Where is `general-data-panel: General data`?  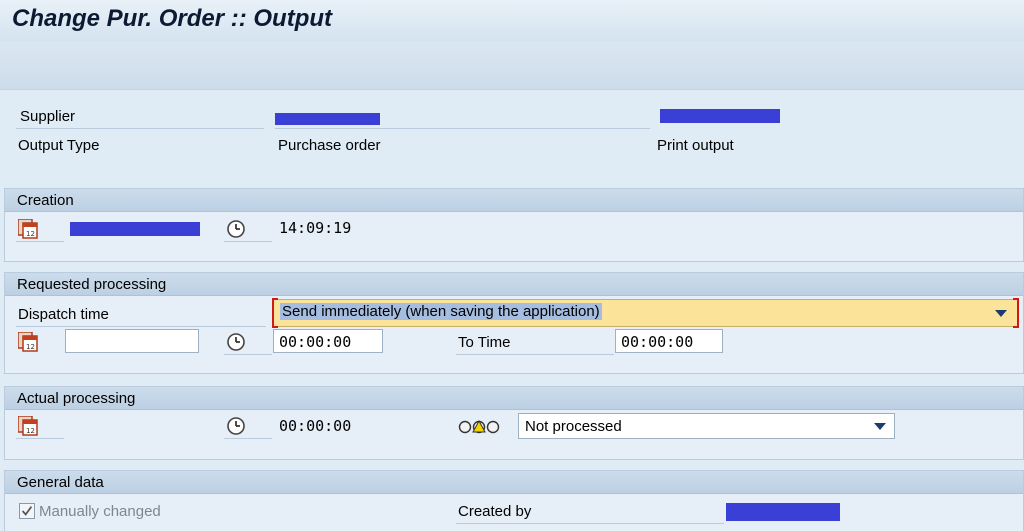
general-data-panel: General data is located at coordinates (514, 500).